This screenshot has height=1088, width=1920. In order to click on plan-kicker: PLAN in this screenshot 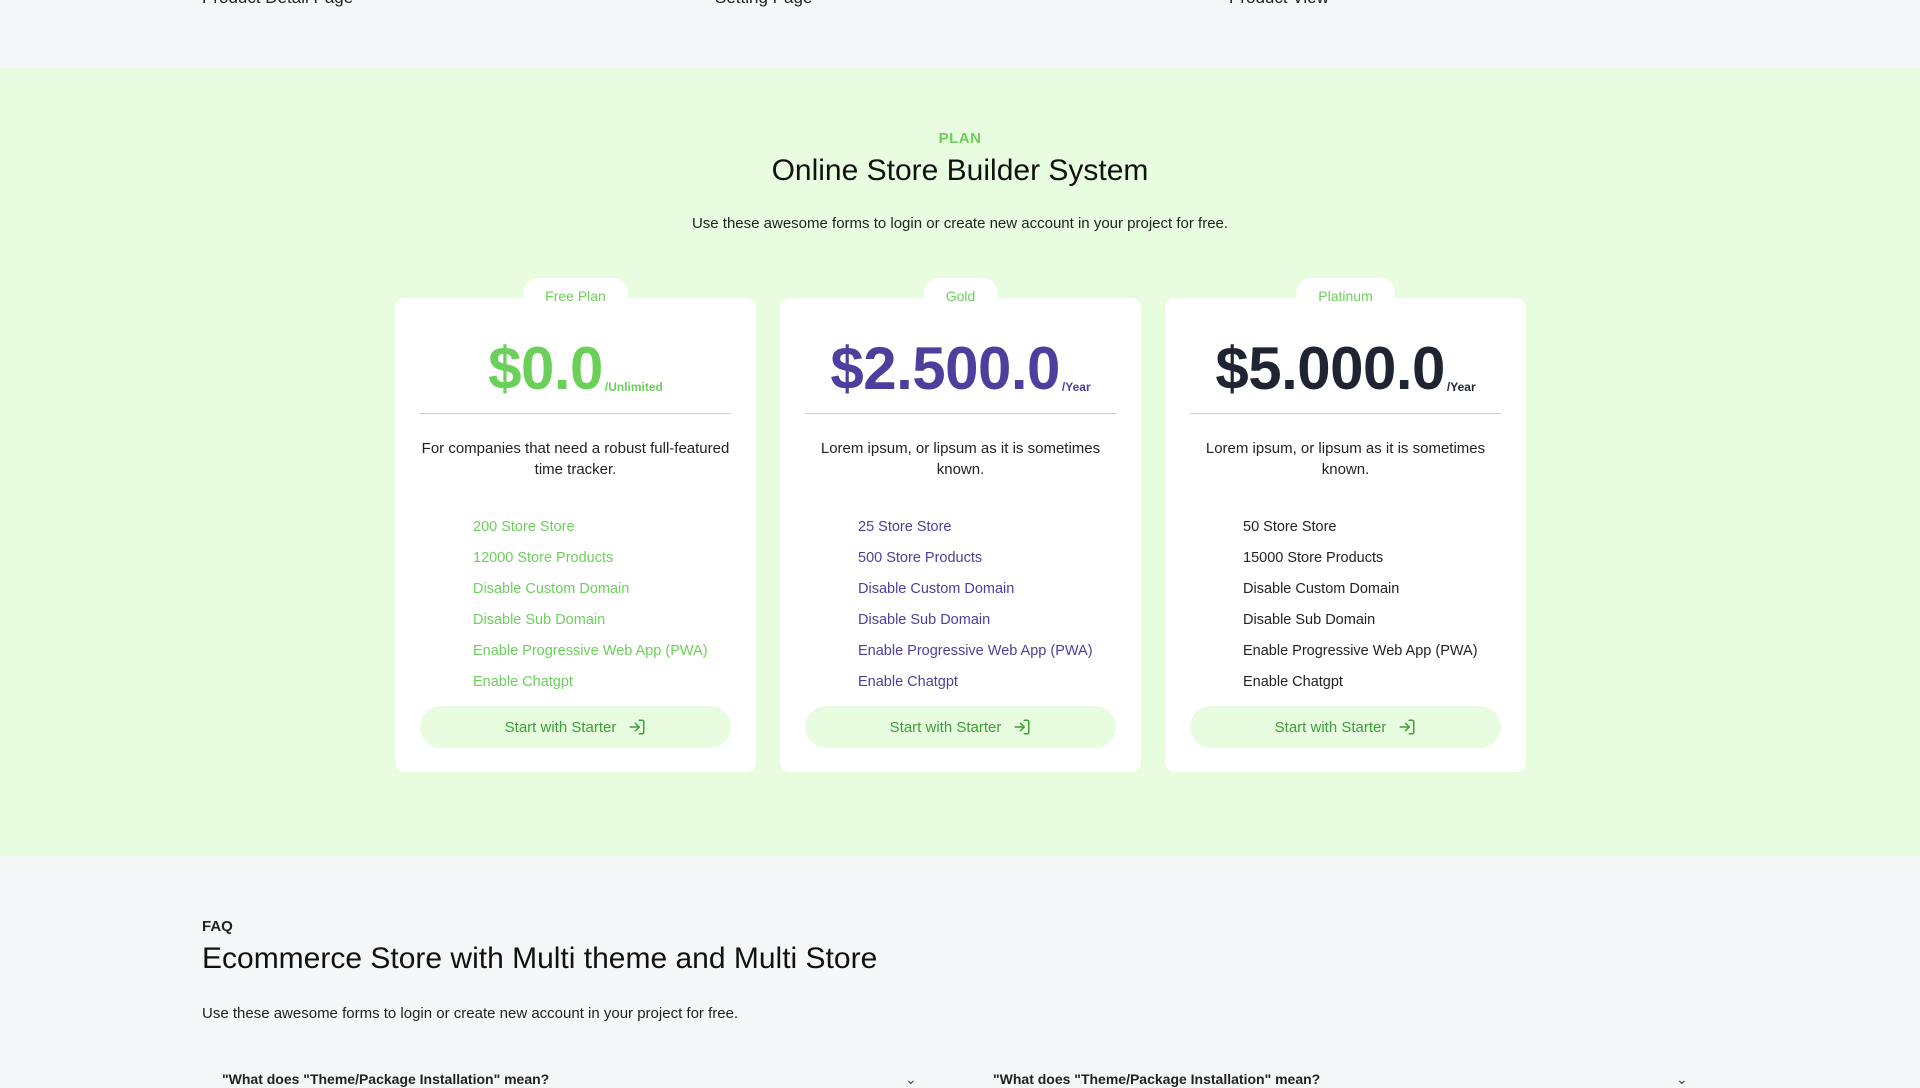, I will do `click(960, 138)`.